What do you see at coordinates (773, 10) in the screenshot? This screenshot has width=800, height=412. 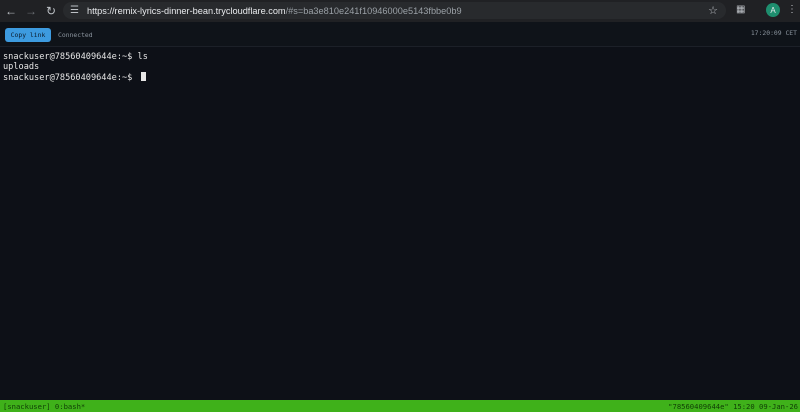 I see `profile-avatar: A` at bounding box center [773, 10].